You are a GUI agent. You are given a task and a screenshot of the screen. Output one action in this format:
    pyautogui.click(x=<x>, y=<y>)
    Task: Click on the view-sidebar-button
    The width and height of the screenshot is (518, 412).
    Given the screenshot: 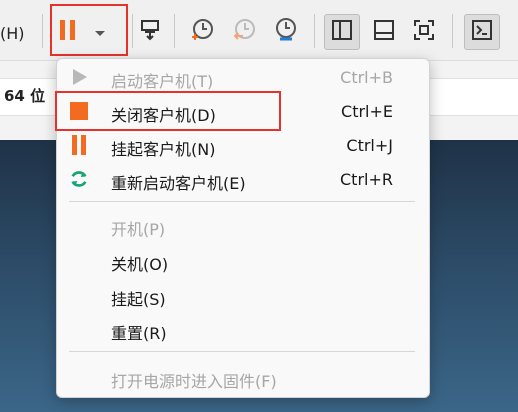 What is the action you would take?
    pyautogui.click(x=342, y=32)
    